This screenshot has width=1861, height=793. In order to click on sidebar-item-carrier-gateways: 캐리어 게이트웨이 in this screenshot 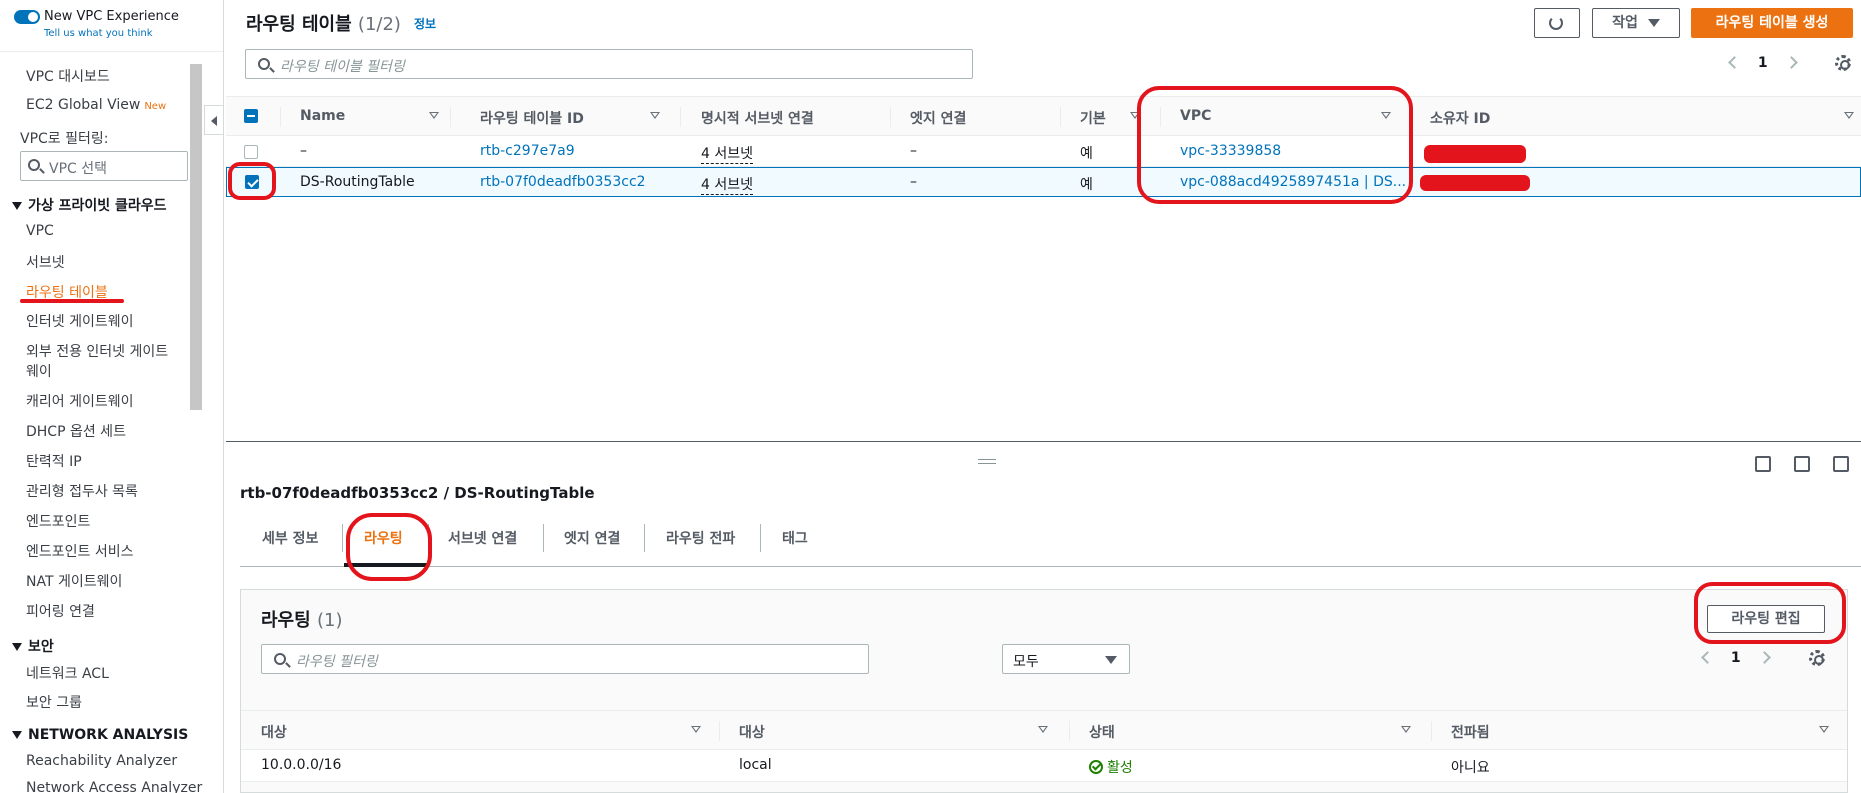, I will do `click(80, 401)`.